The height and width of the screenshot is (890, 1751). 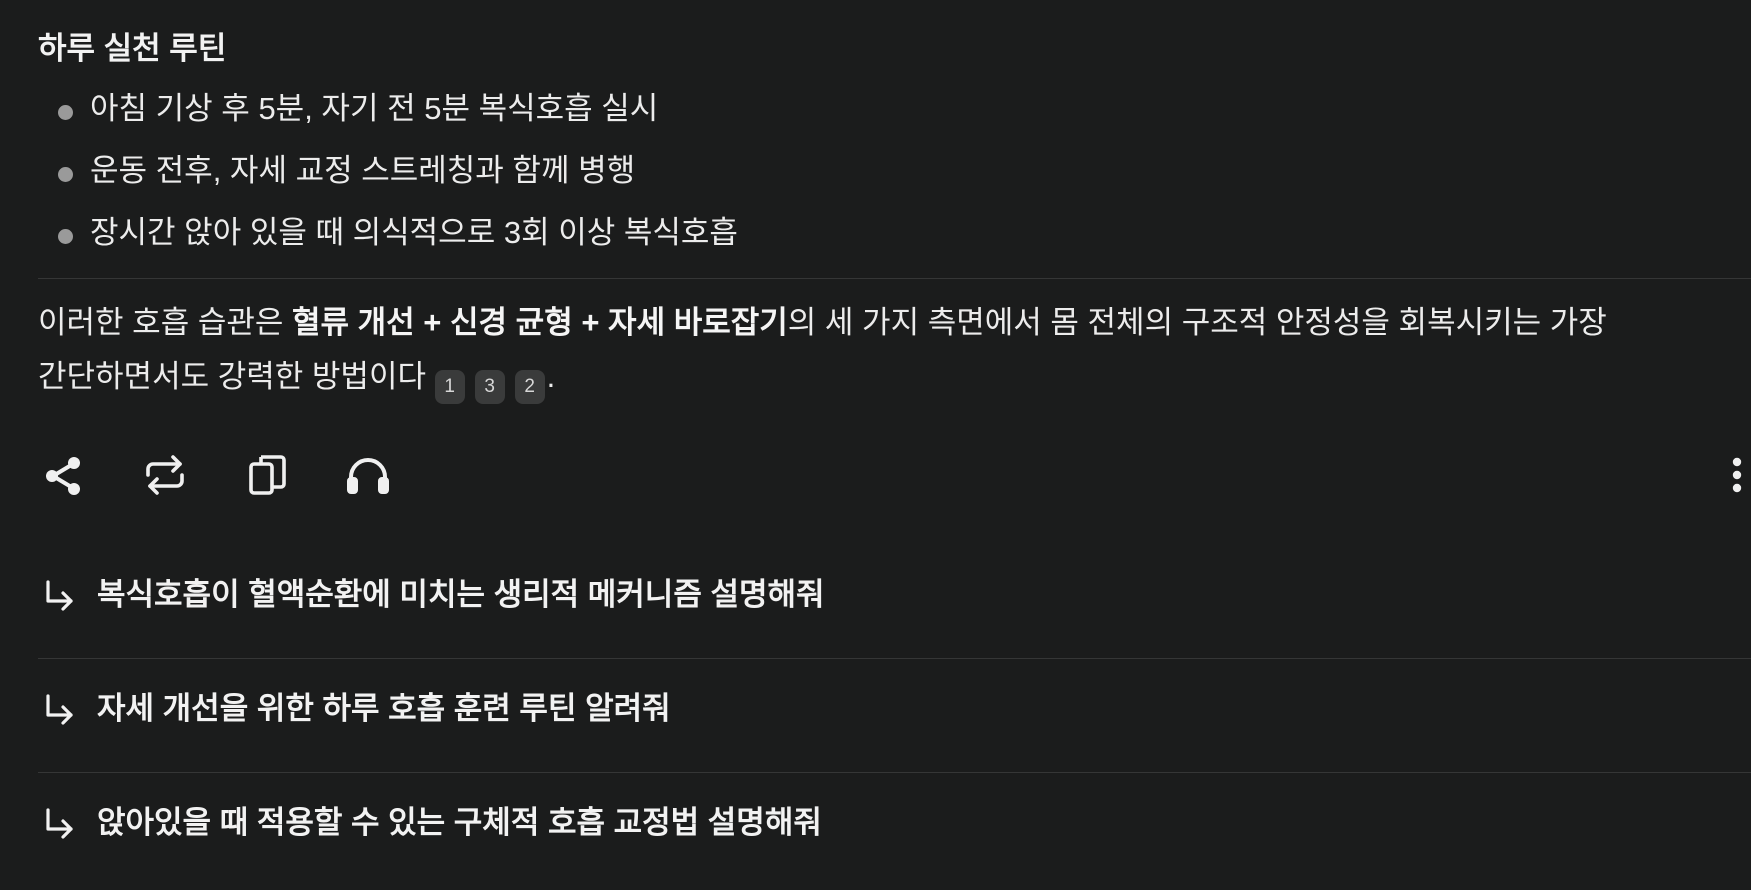 What do you see at coordinates (894, 475) in the screenshot?
I see `message-actions` at bounding box center [894, 475].